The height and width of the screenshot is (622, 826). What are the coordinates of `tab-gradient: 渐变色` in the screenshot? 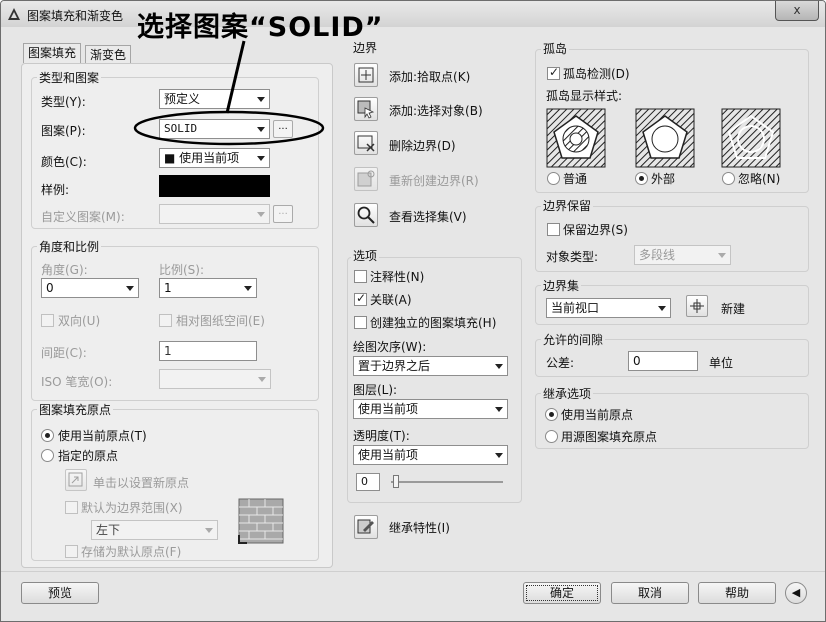 It's located at (108, 55).